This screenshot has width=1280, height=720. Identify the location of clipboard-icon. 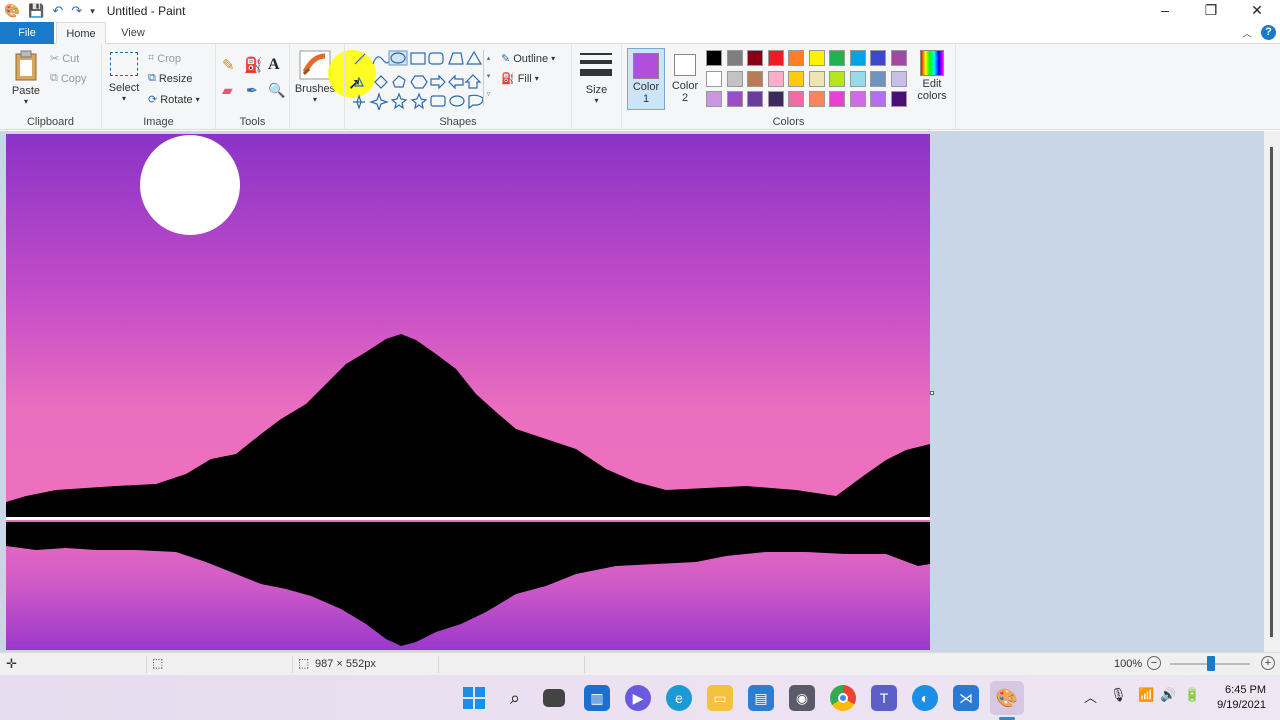
(26, 65).